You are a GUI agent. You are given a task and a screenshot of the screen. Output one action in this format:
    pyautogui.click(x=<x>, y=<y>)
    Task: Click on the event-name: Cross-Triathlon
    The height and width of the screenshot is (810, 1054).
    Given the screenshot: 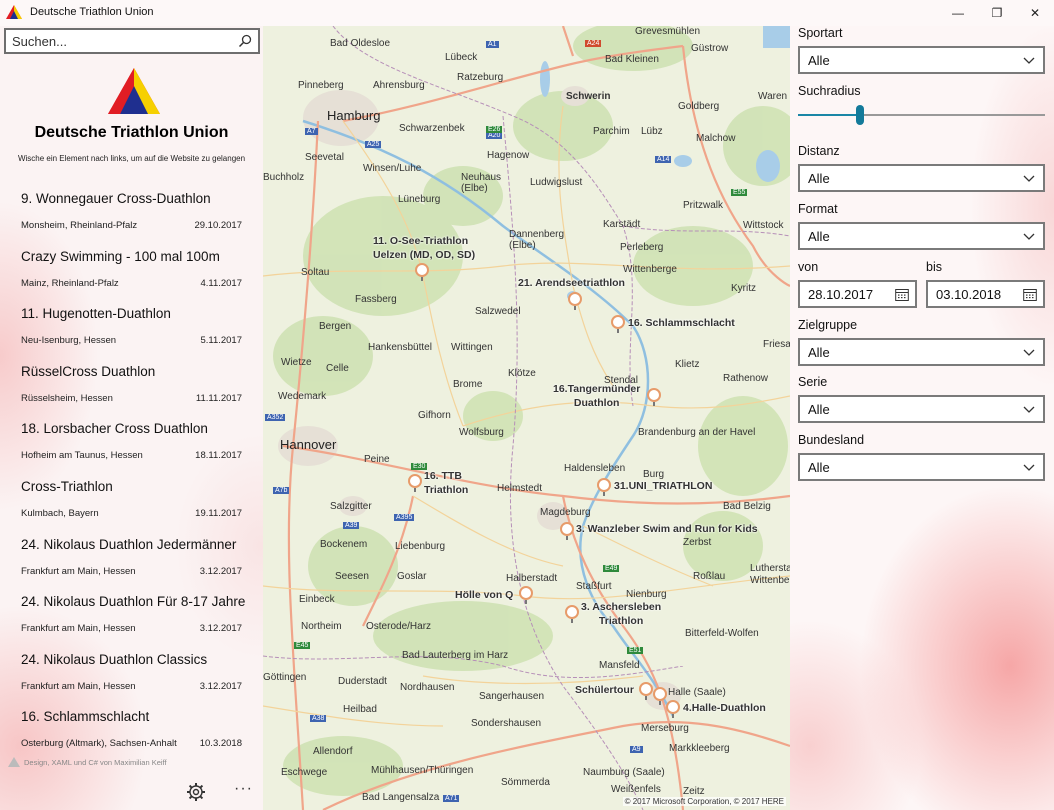 What is the action you would take?
    pyautogui.click(x=67, y=486)
    